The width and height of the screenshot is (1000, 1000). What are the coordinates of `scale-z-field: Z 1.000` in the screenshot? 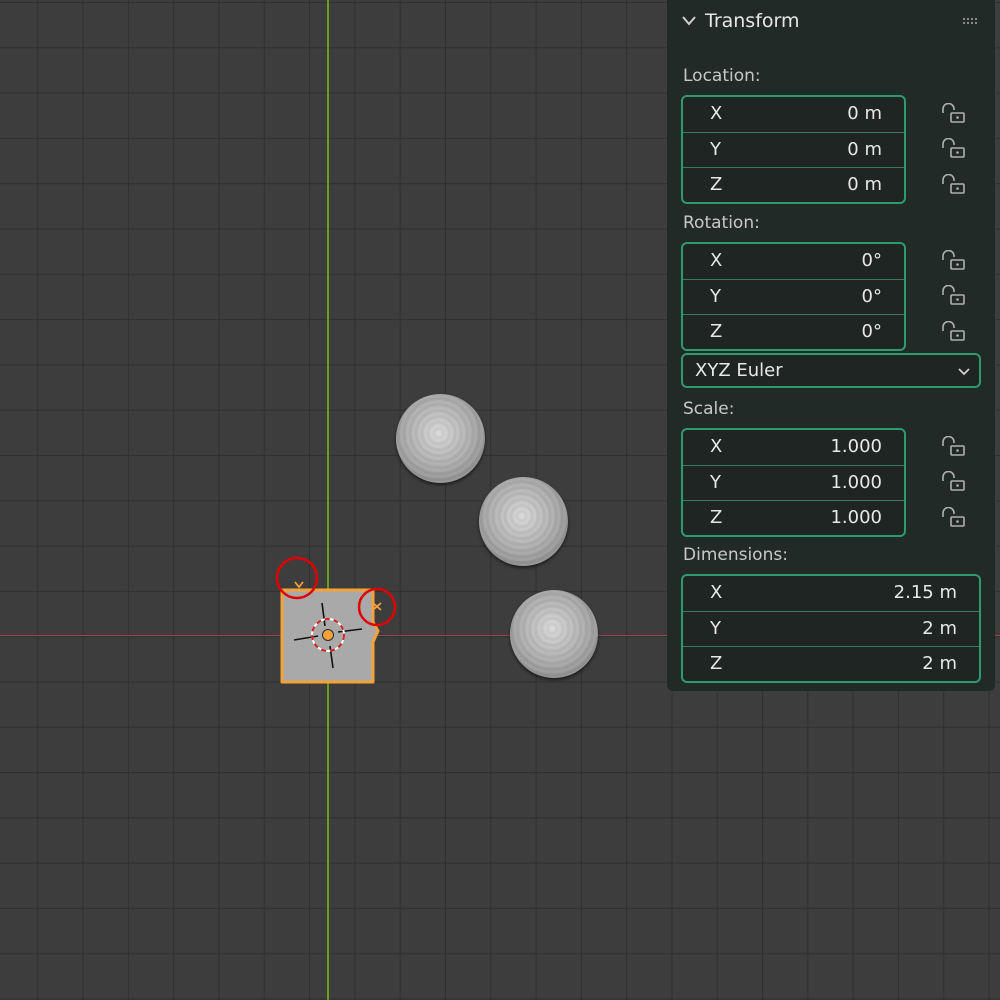 It's located at (793, 517).